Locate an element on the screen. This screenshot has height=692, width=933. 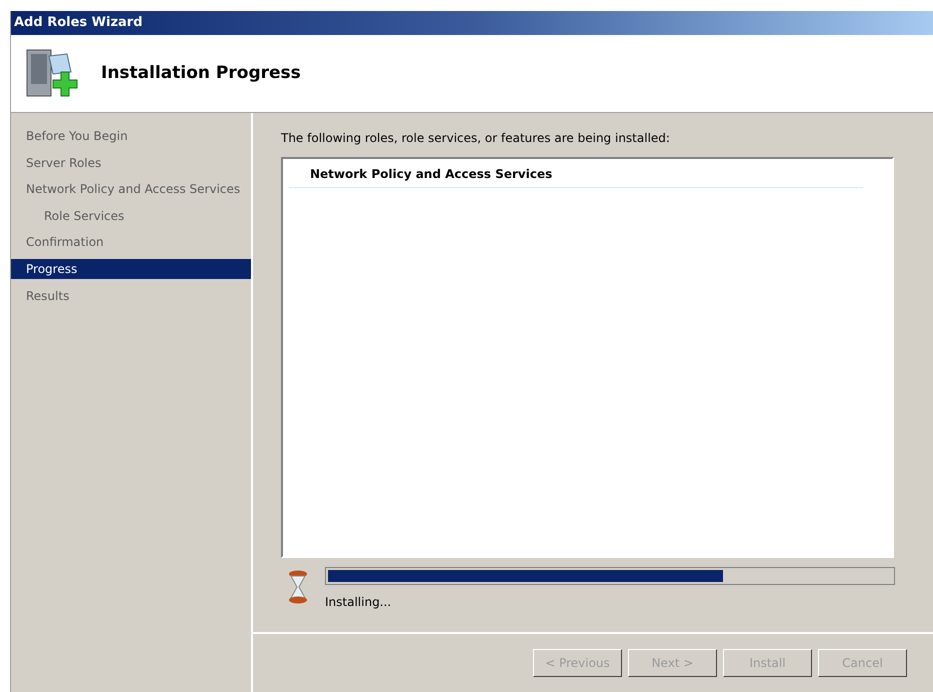
sidebar-item: Role Services is located at coordinates (131, 216).